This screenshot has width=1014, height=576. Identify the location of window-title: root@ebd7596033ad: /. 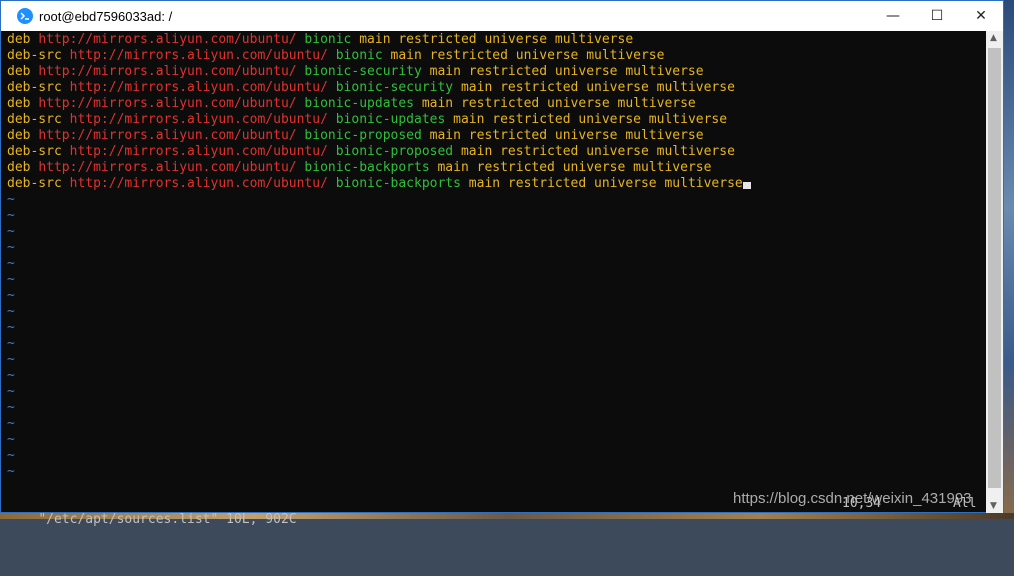
(106, 16).